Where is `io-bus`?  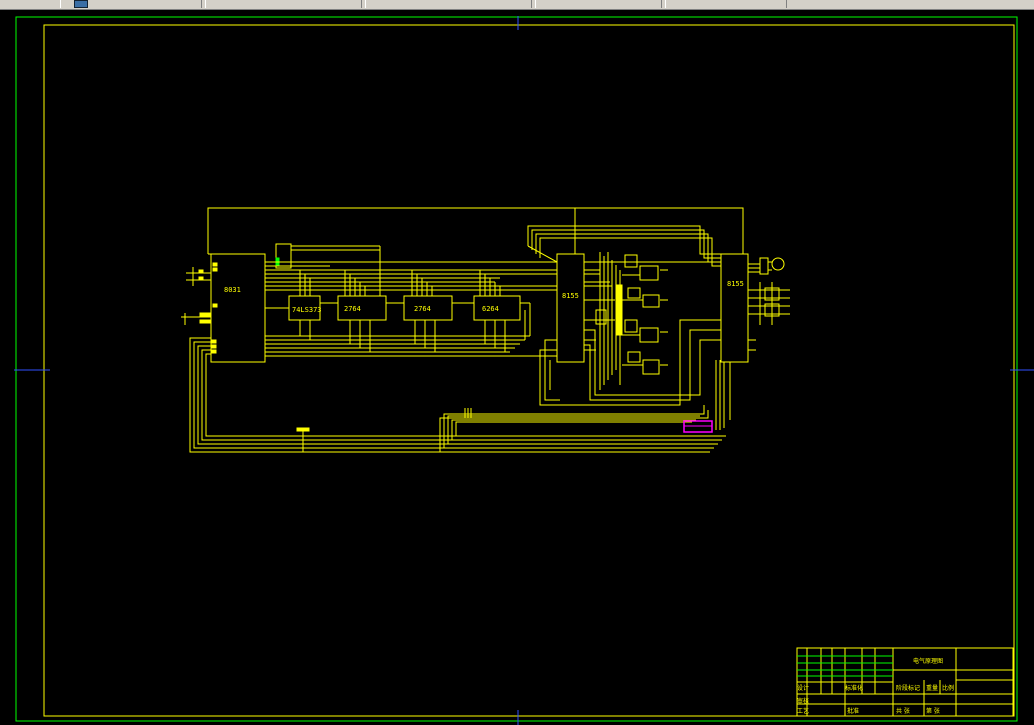 io-bus is located at coordinates (618, 249).